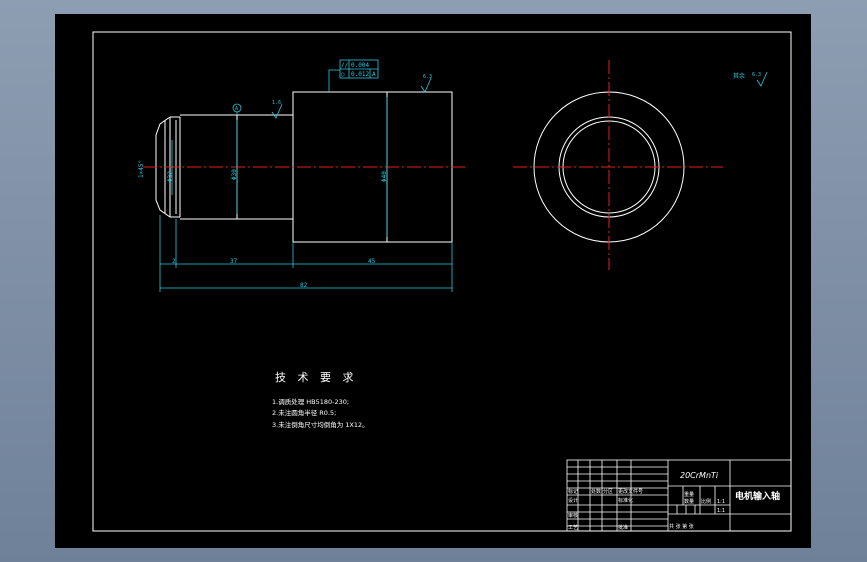 The height and width of the screenshot is (562, 867). What do you see at coordinates (360, 65) in the screenshot?
I see `fcf-row1-val: 0.004` at bounding box center [360, 65].